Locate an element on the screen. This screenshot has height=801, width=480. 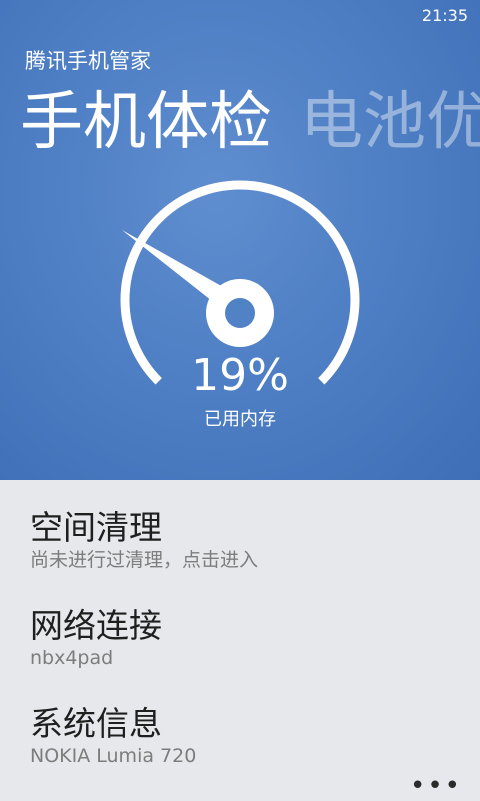
gauge-hub-hole is located at coordinates (240, 313).